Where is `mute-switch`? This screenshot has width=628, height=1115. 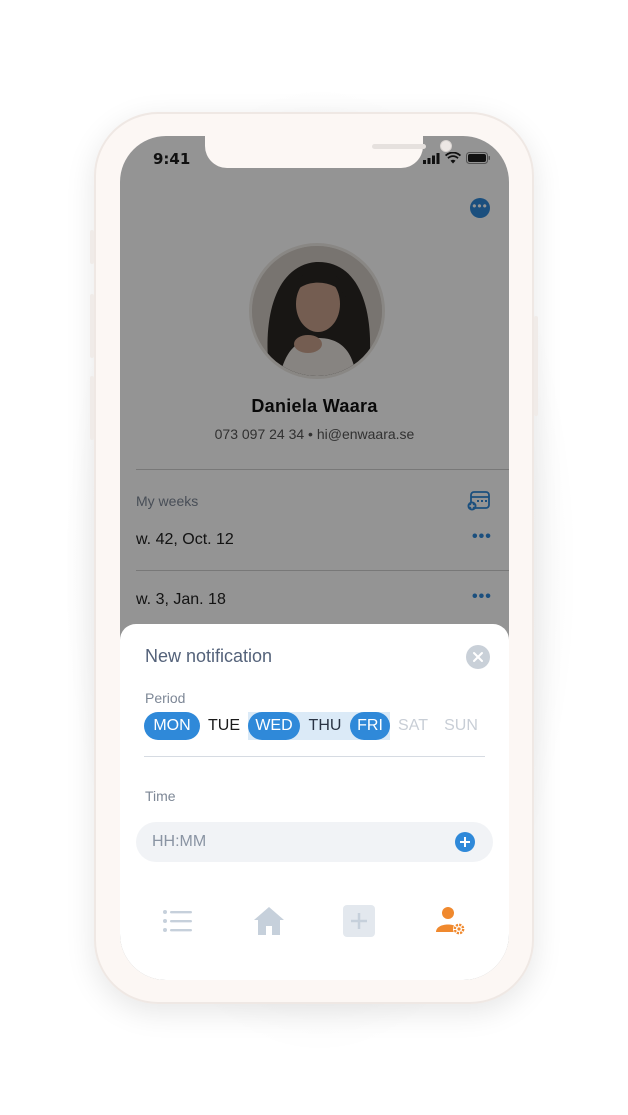 mute-switch is located at coordinates (92, 247).